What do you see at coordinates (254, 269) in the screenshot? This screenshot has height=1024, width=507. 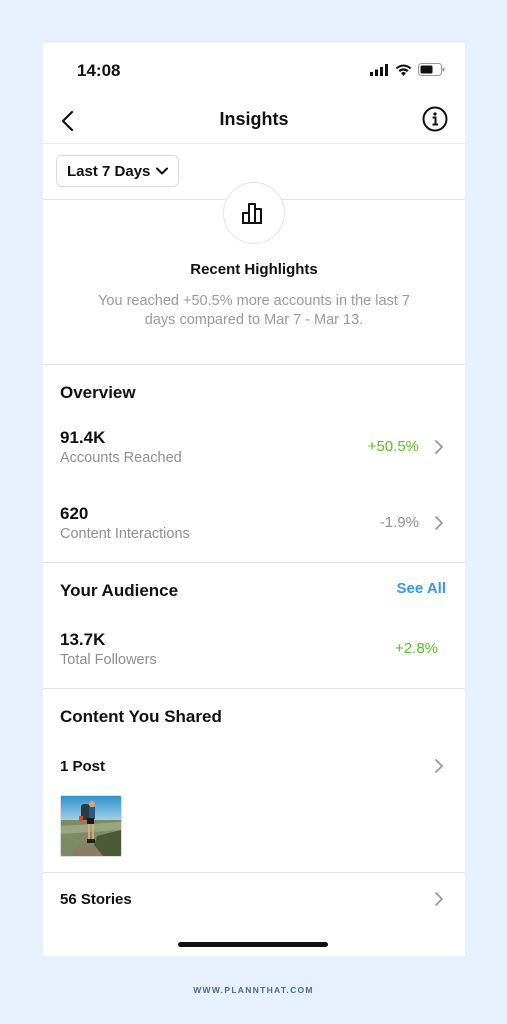 I see `highlights-title: Recent Highlights` at bounding box center [254, 269].